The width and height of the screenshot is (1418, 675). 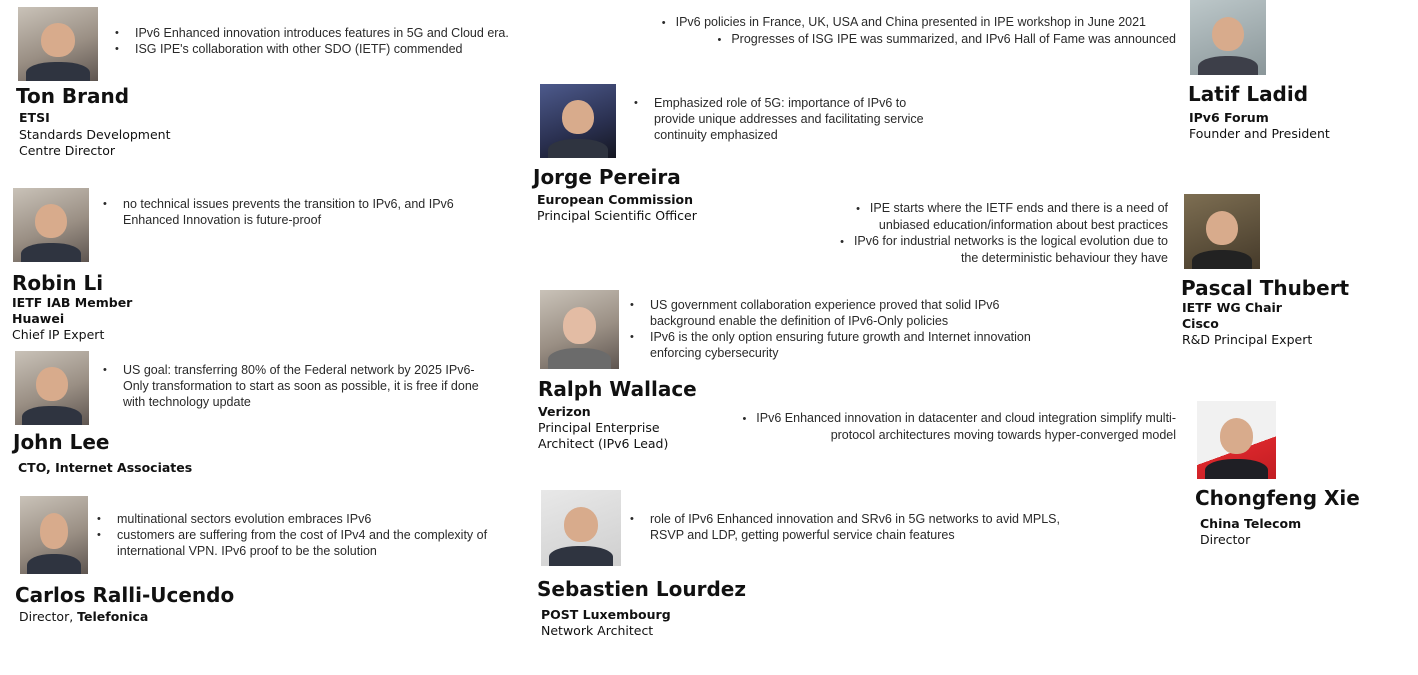 I want to click on photo-pascal-thubert, so click(x=1222, y=231).